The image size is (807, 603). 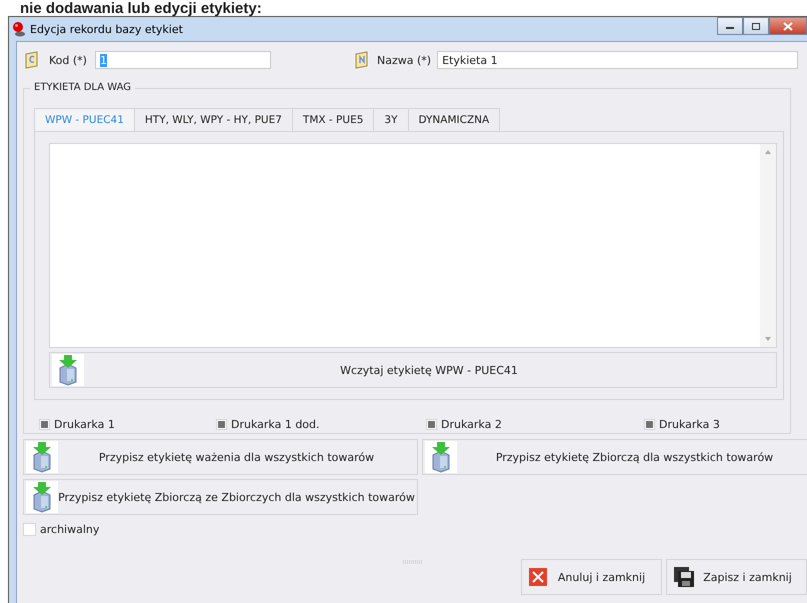 I want to click on archive-checkbox: archiwalny, so click(x=415, y=529).